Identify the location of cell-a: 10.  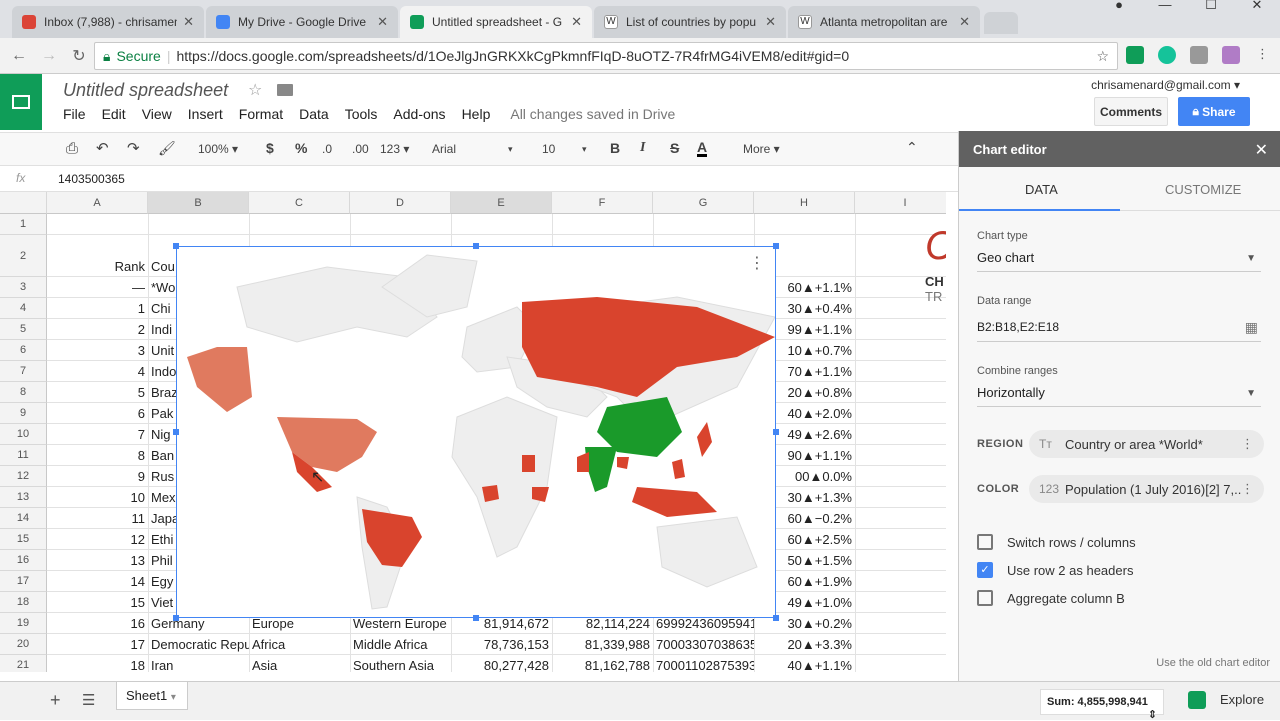
(97, 497).